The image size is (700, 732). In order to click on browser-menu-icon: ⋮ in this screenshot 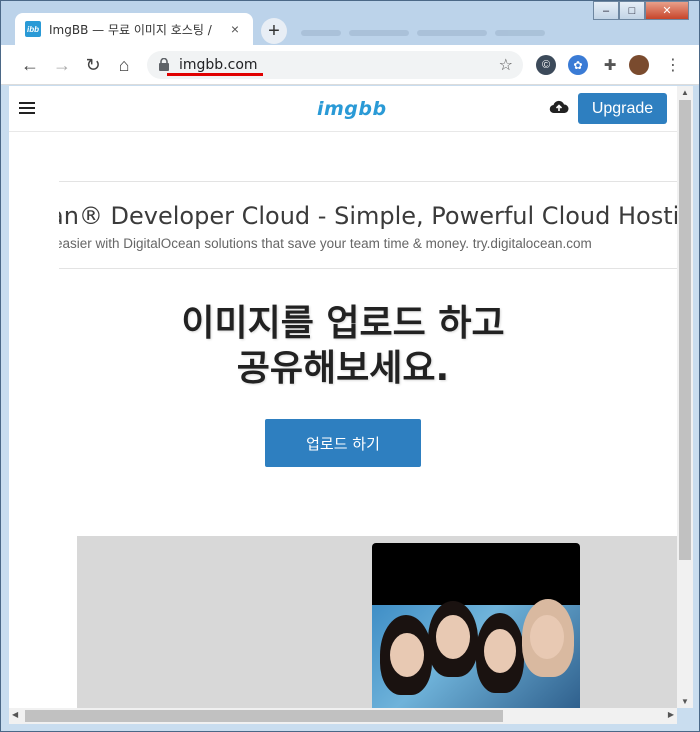, I will do `click(673, 65)`.